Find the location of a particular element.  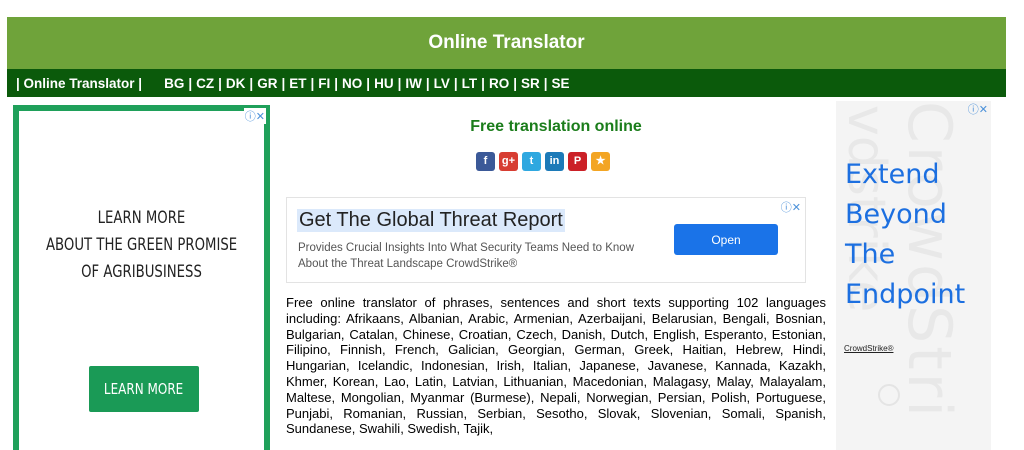

ad-headline: Get The Global Threat Report is located at coordinates (431, 220).